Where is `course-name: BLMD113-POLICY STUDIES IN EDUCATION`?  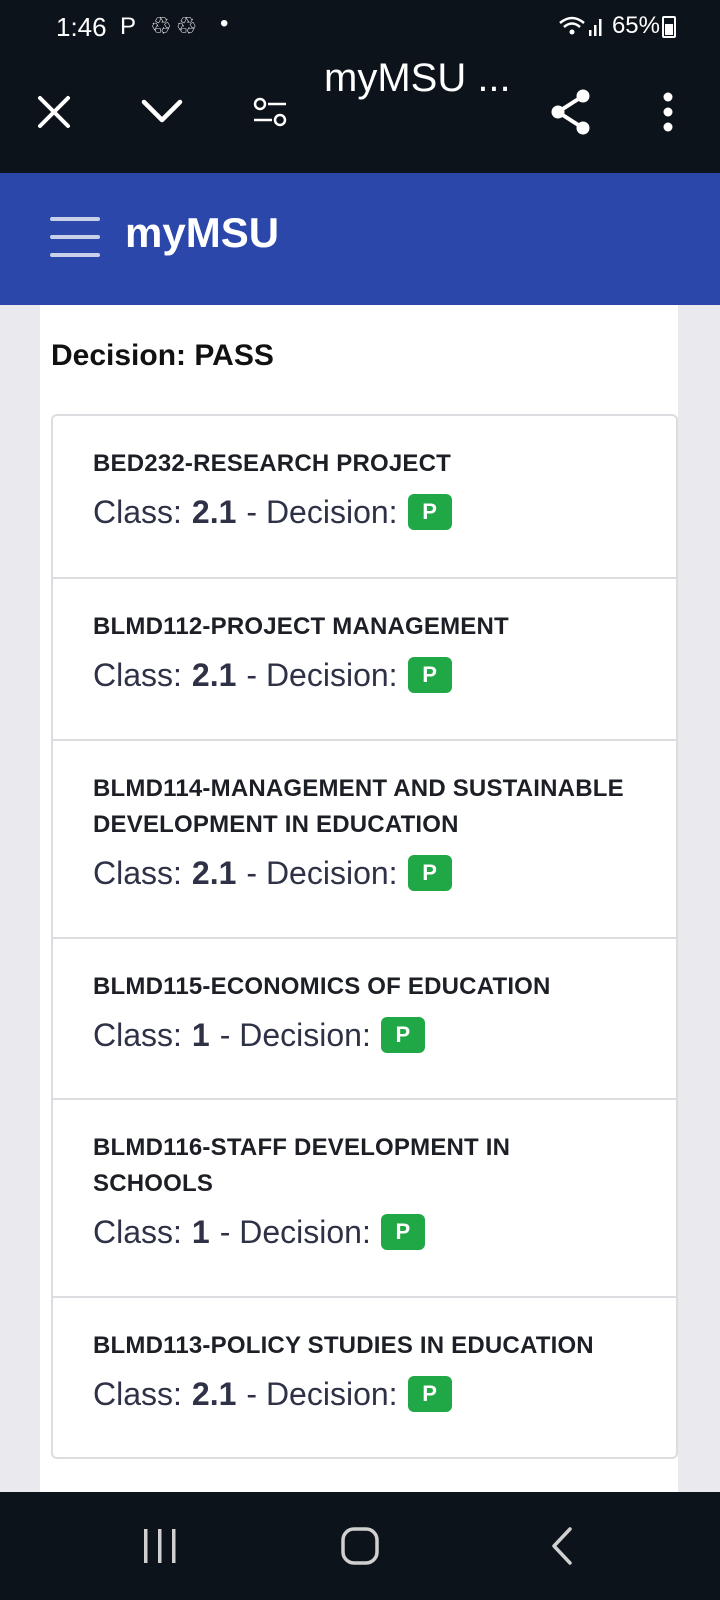
course-name: BLMD113-POLICY STUDIES IN EDUCATION is located at coordinates (343, 1345).